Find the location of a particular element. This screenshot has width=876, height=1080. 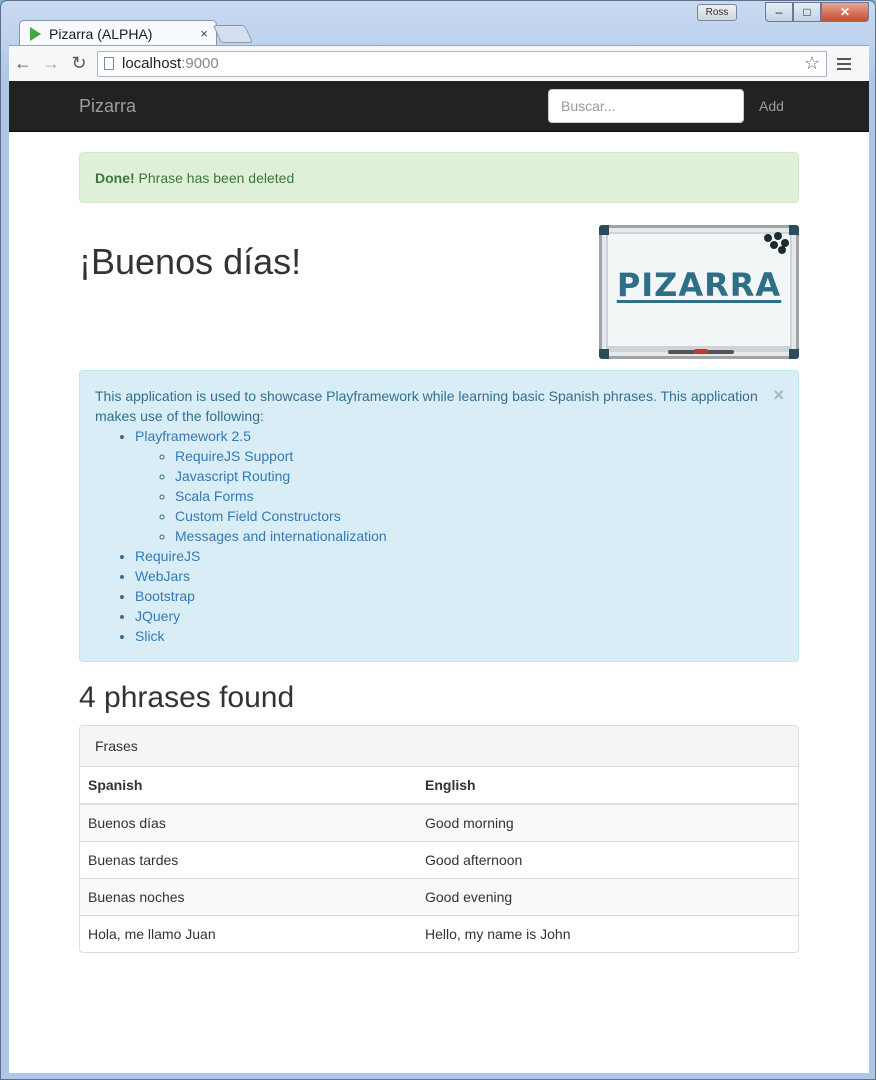

pizarra-logo: PIZARRA is located at coordinates (699, 292).